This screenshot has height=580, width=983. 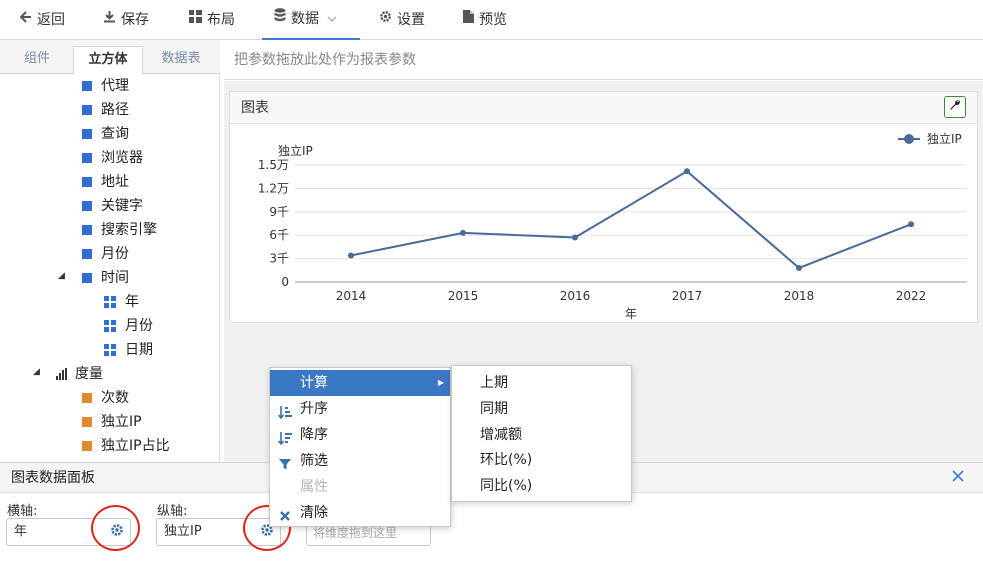 I want to click on menu-item-filter: 筛选, so click(x=360, y=461).